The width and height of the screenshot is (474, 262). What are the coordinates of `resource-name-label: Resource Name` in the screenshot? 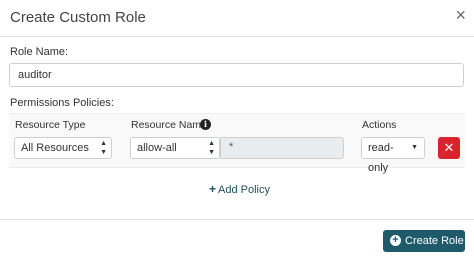 It's located at (169, 125).